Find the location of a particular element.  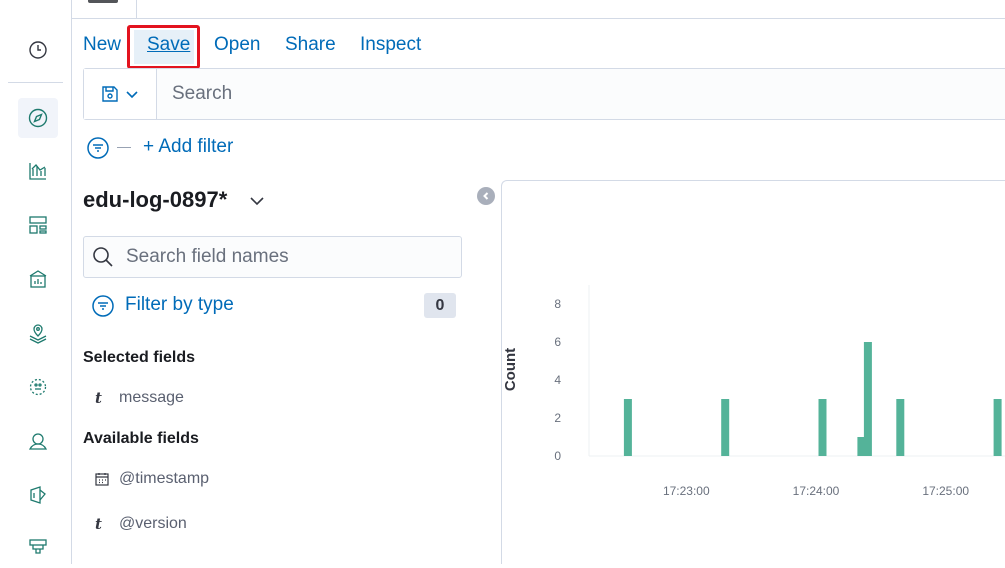

save-disk-icon is located at coordinates (110, 94).